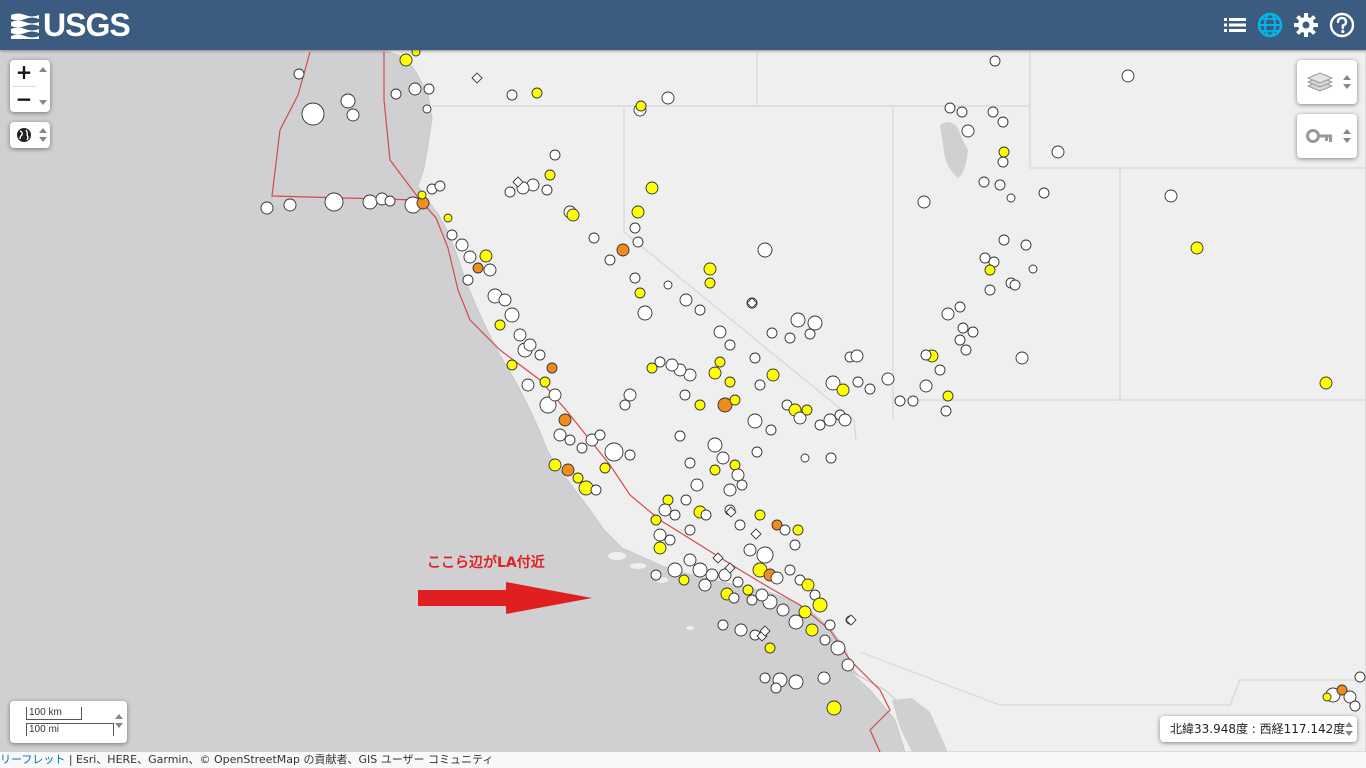  What do you see at coordinates (24, 73) in the screenshot?
I see `zoom-in-button: +` at bounding box center [24, 73].